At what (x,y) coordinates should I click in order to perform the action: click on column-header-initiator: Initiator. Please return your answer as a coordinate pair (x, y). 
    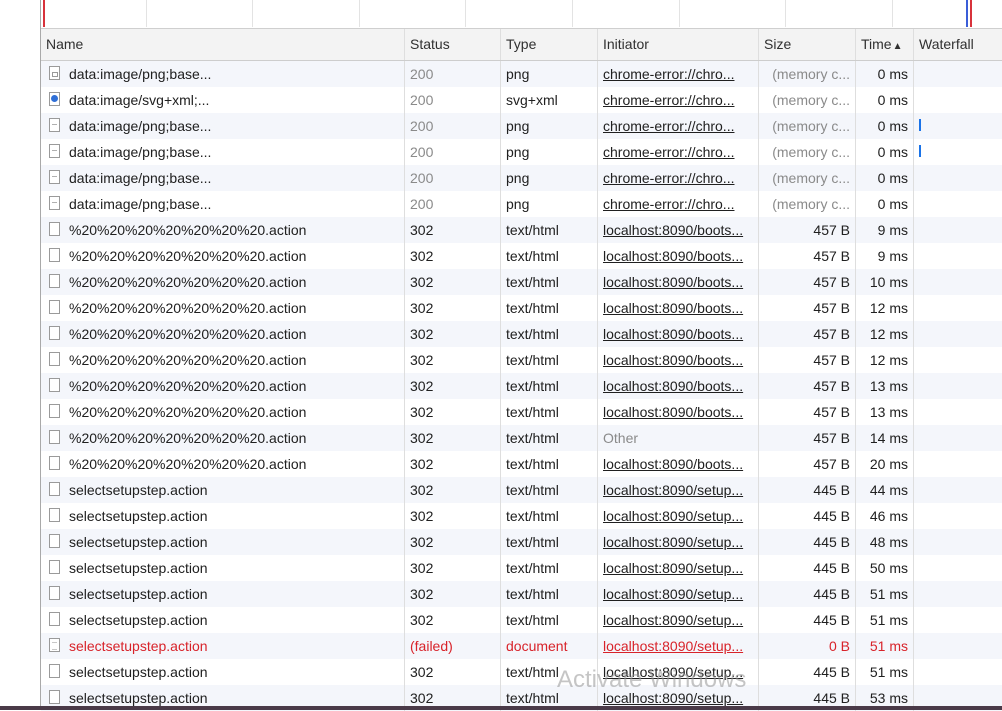
    Looking at the image, I should click on (678, 44).